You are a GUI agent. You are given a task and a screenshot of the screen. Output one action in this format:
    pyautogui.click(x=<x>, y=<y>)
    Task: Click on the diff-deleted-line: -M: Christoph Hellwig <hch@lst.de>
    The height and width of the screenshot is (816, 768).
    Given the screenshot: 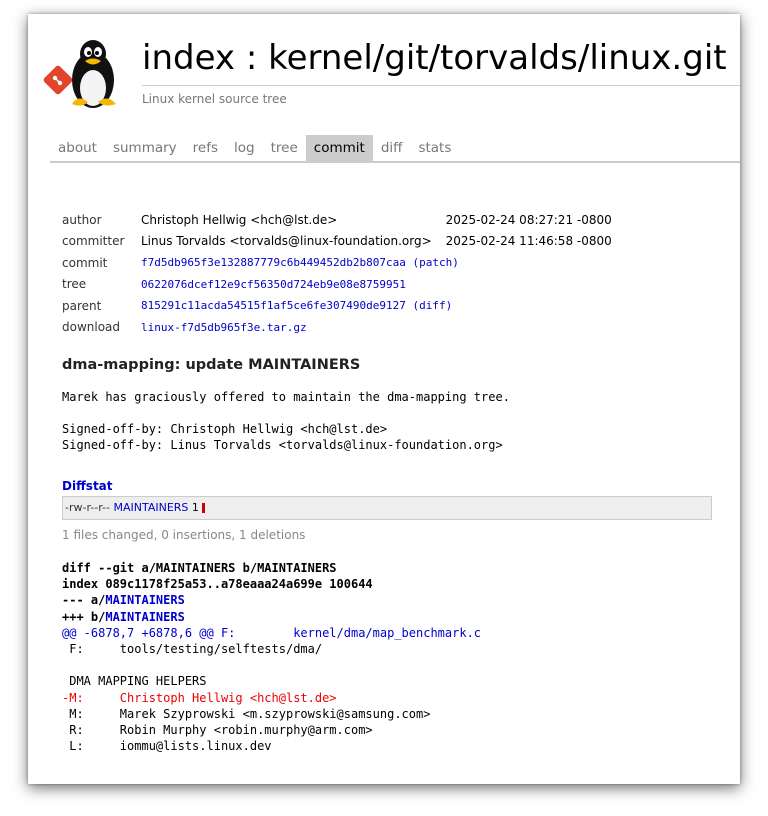 What is the action you would take?
    pyautogui.click(x=199, y=697)
    